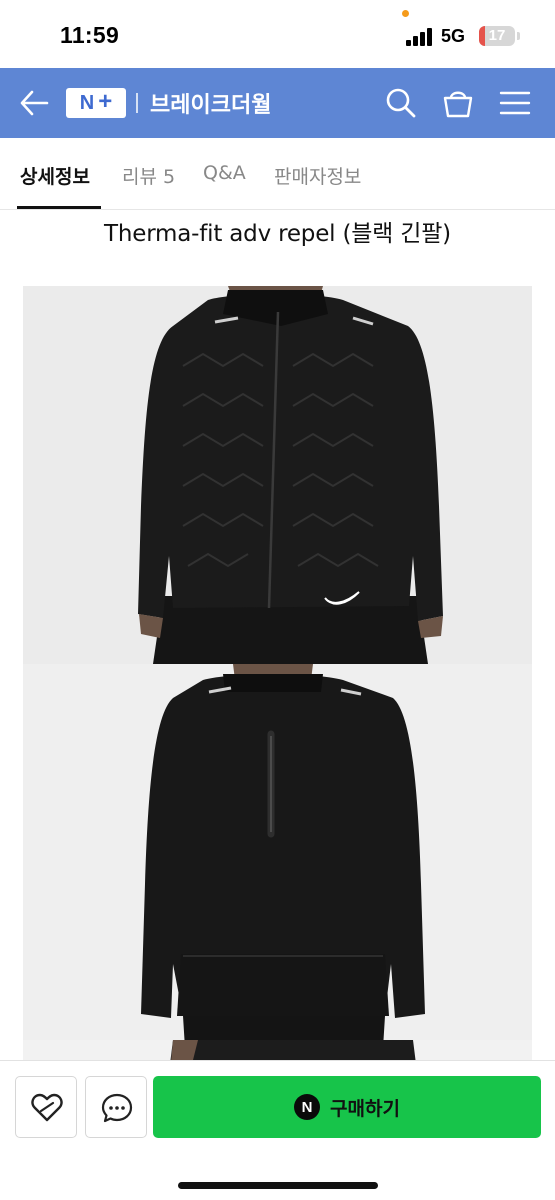  Describe the element at coordinates (307, 1107) in the screenshot. I see `naver-pay-icon: N` at that location.